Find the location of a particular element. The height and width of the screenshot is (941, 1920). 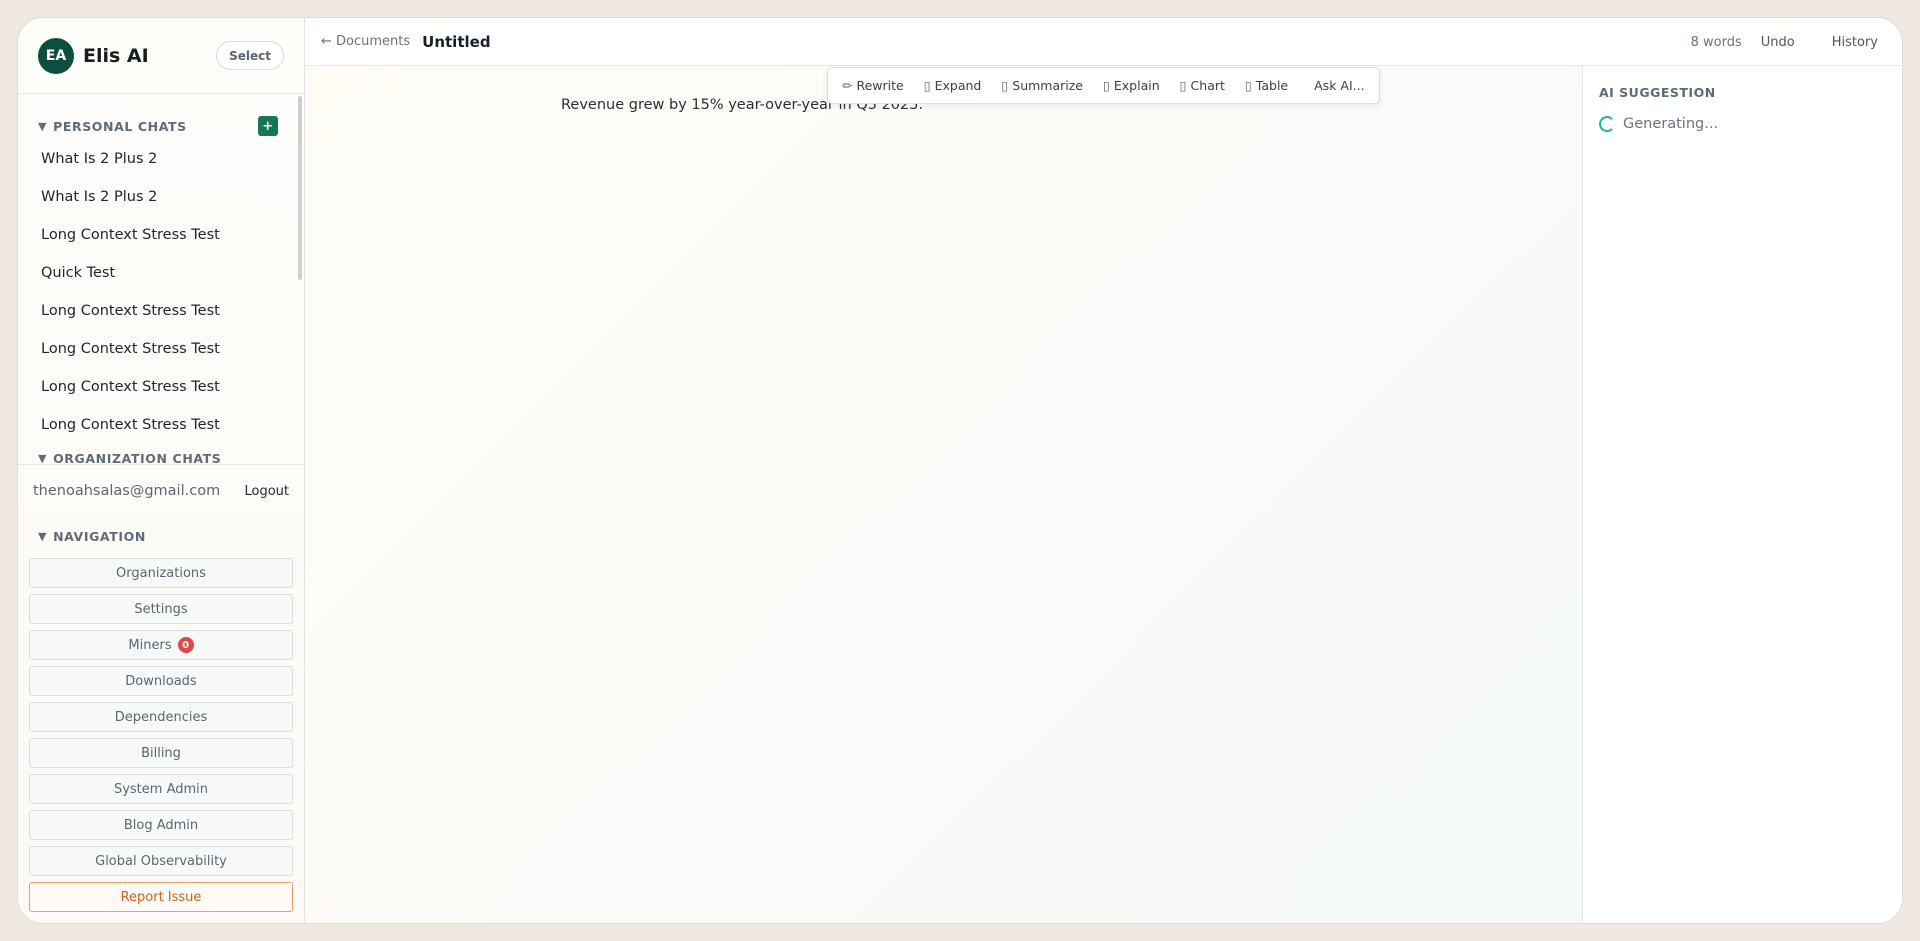

brand-header: EA Elis AI Select is located at coordinates (161, 56).